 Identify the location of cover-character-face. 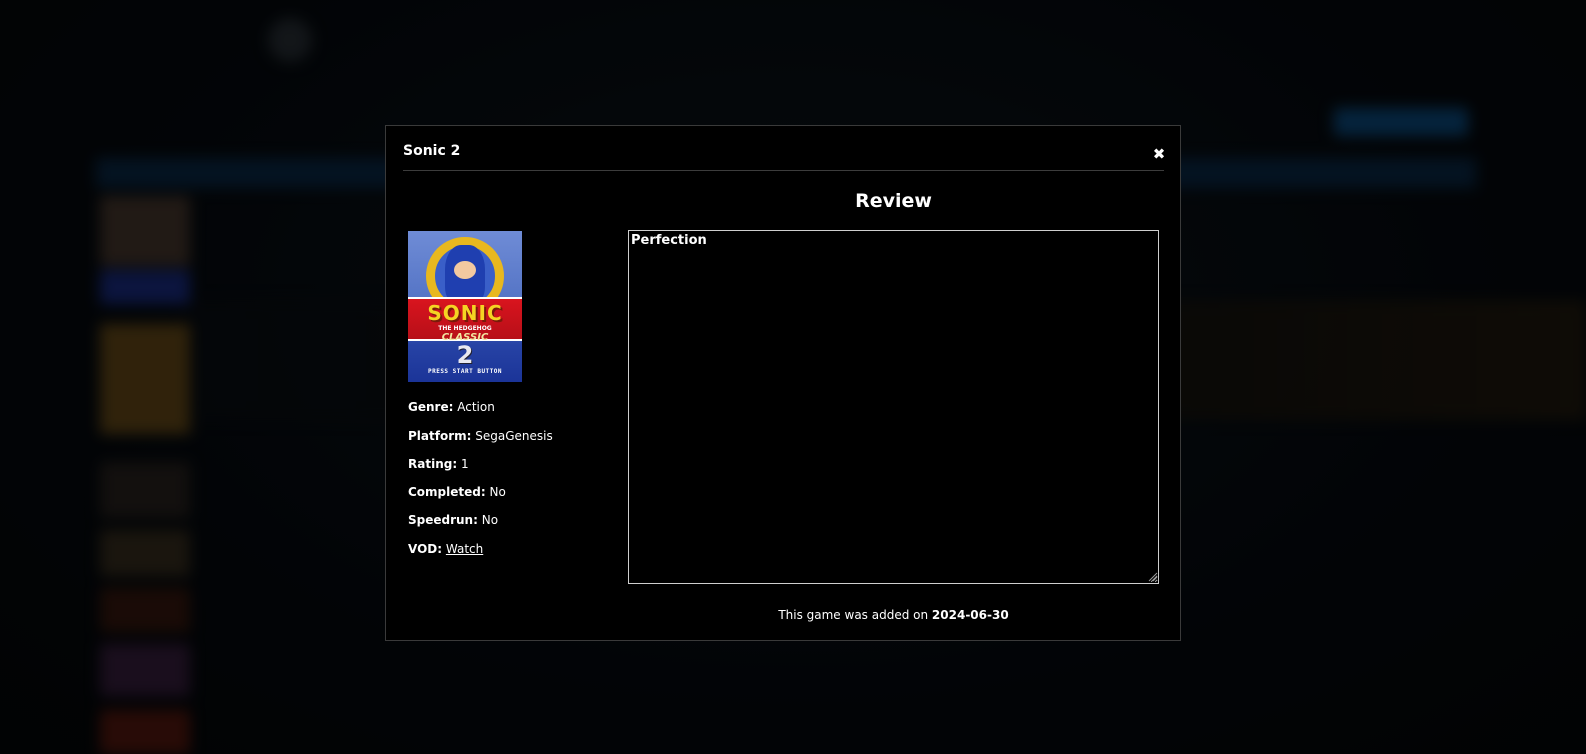
(465, 270).